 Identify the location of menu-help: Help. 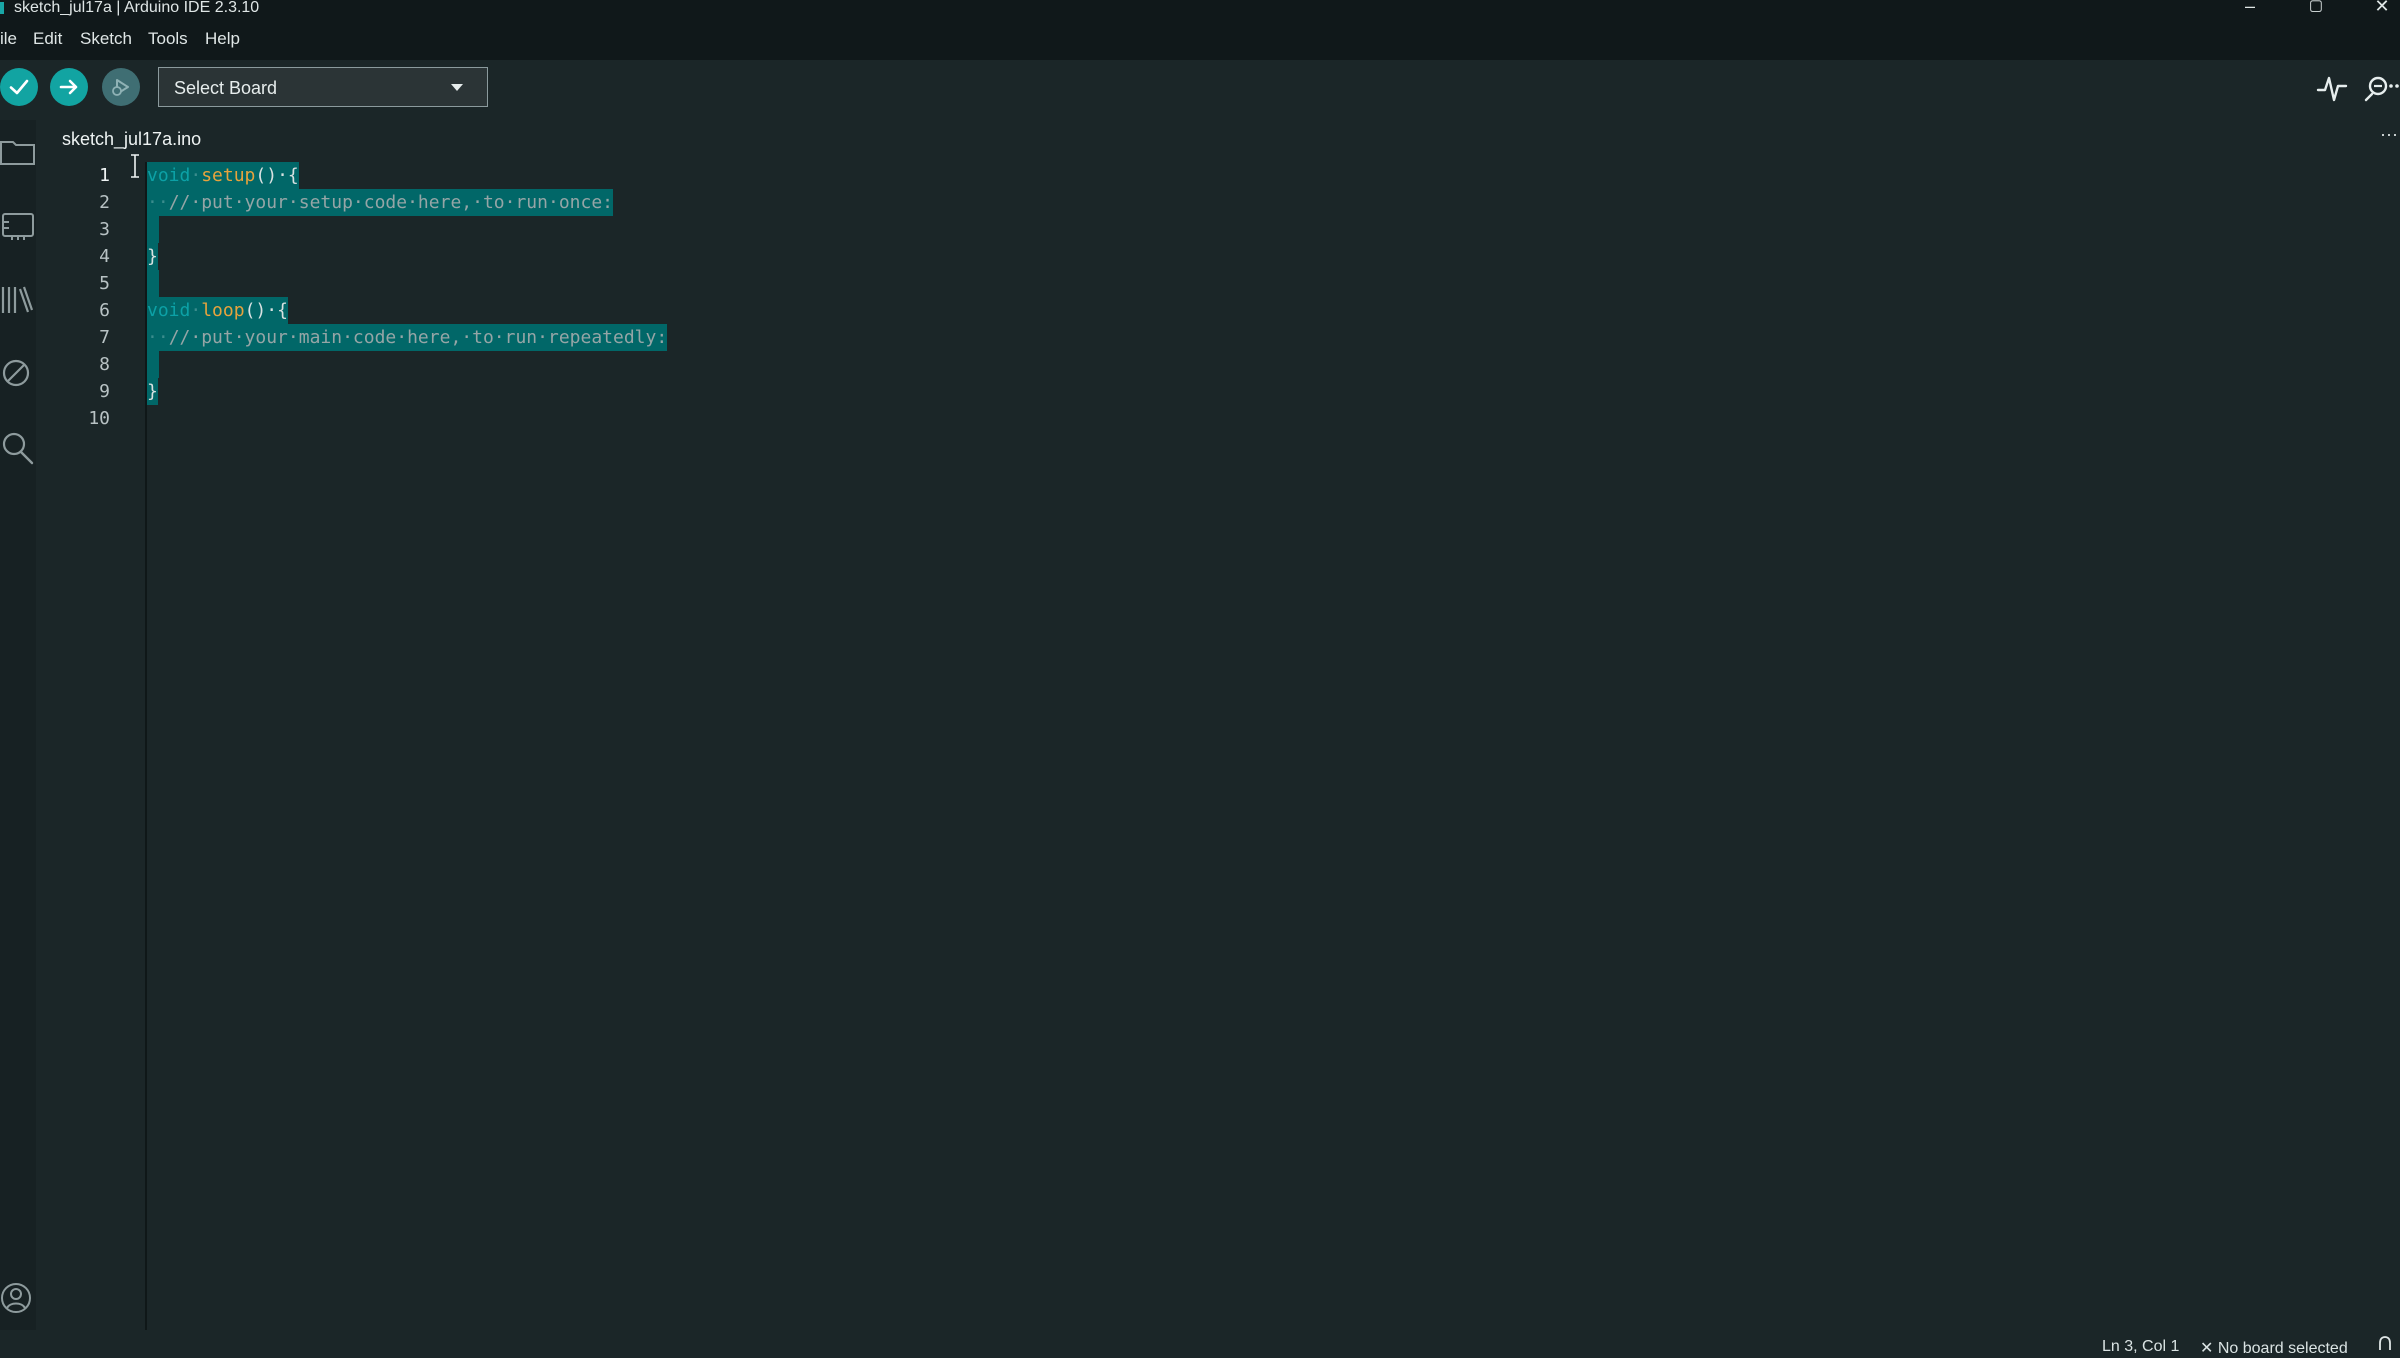
(222, 39).